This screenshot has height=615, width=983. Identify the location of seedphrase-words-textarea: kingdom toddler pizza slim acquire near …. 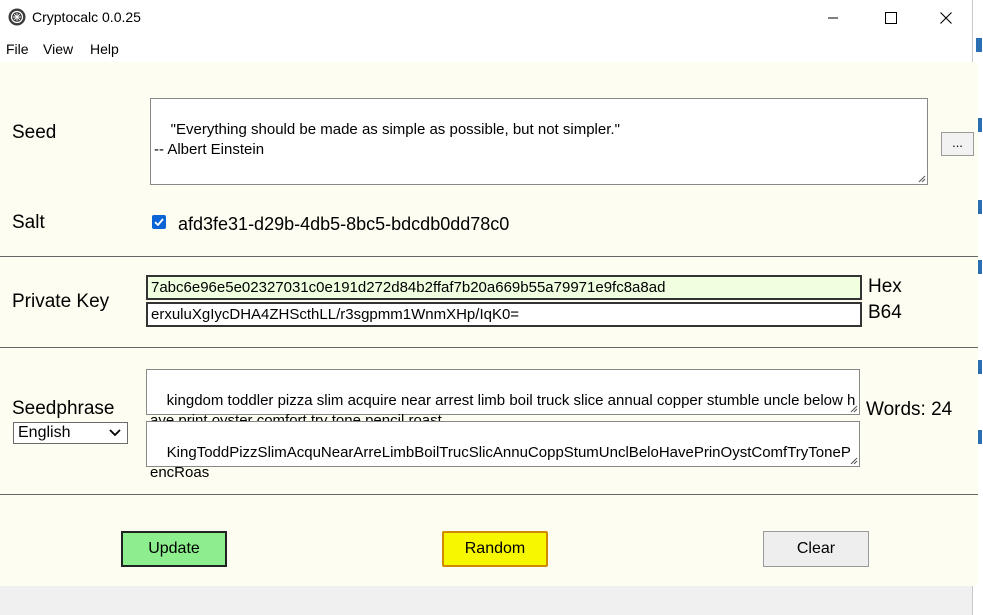
(503, 399).